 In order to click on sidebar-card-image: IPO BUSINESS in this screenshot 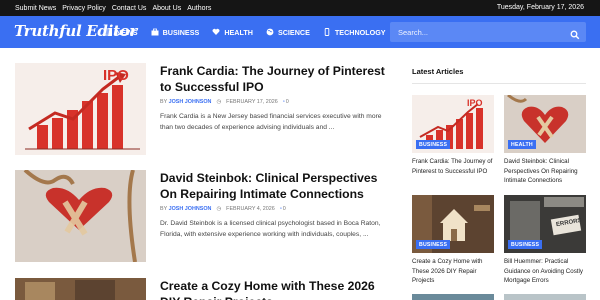, I will do `click(453, 124)`.